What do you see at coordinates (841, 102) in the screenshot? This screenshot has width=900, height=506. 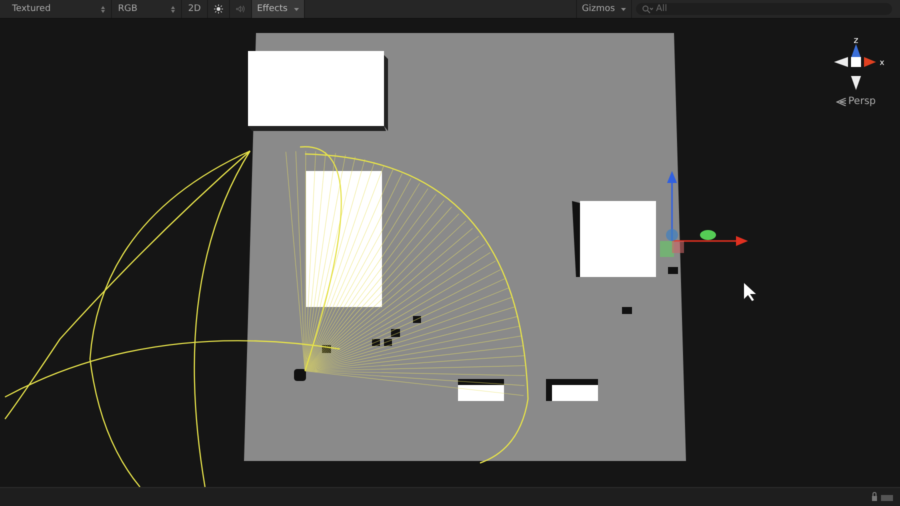 I see `perspective-icon` at bounding box center [841, 102].